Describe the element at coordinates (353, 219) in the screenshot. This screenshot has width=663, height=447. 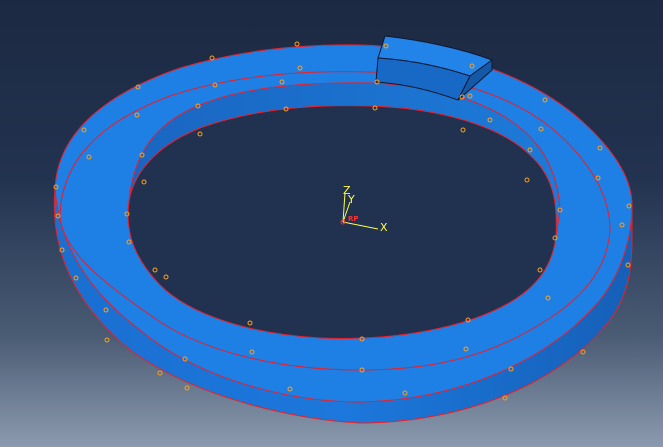
I see `reference-point-label: RP` at that location.